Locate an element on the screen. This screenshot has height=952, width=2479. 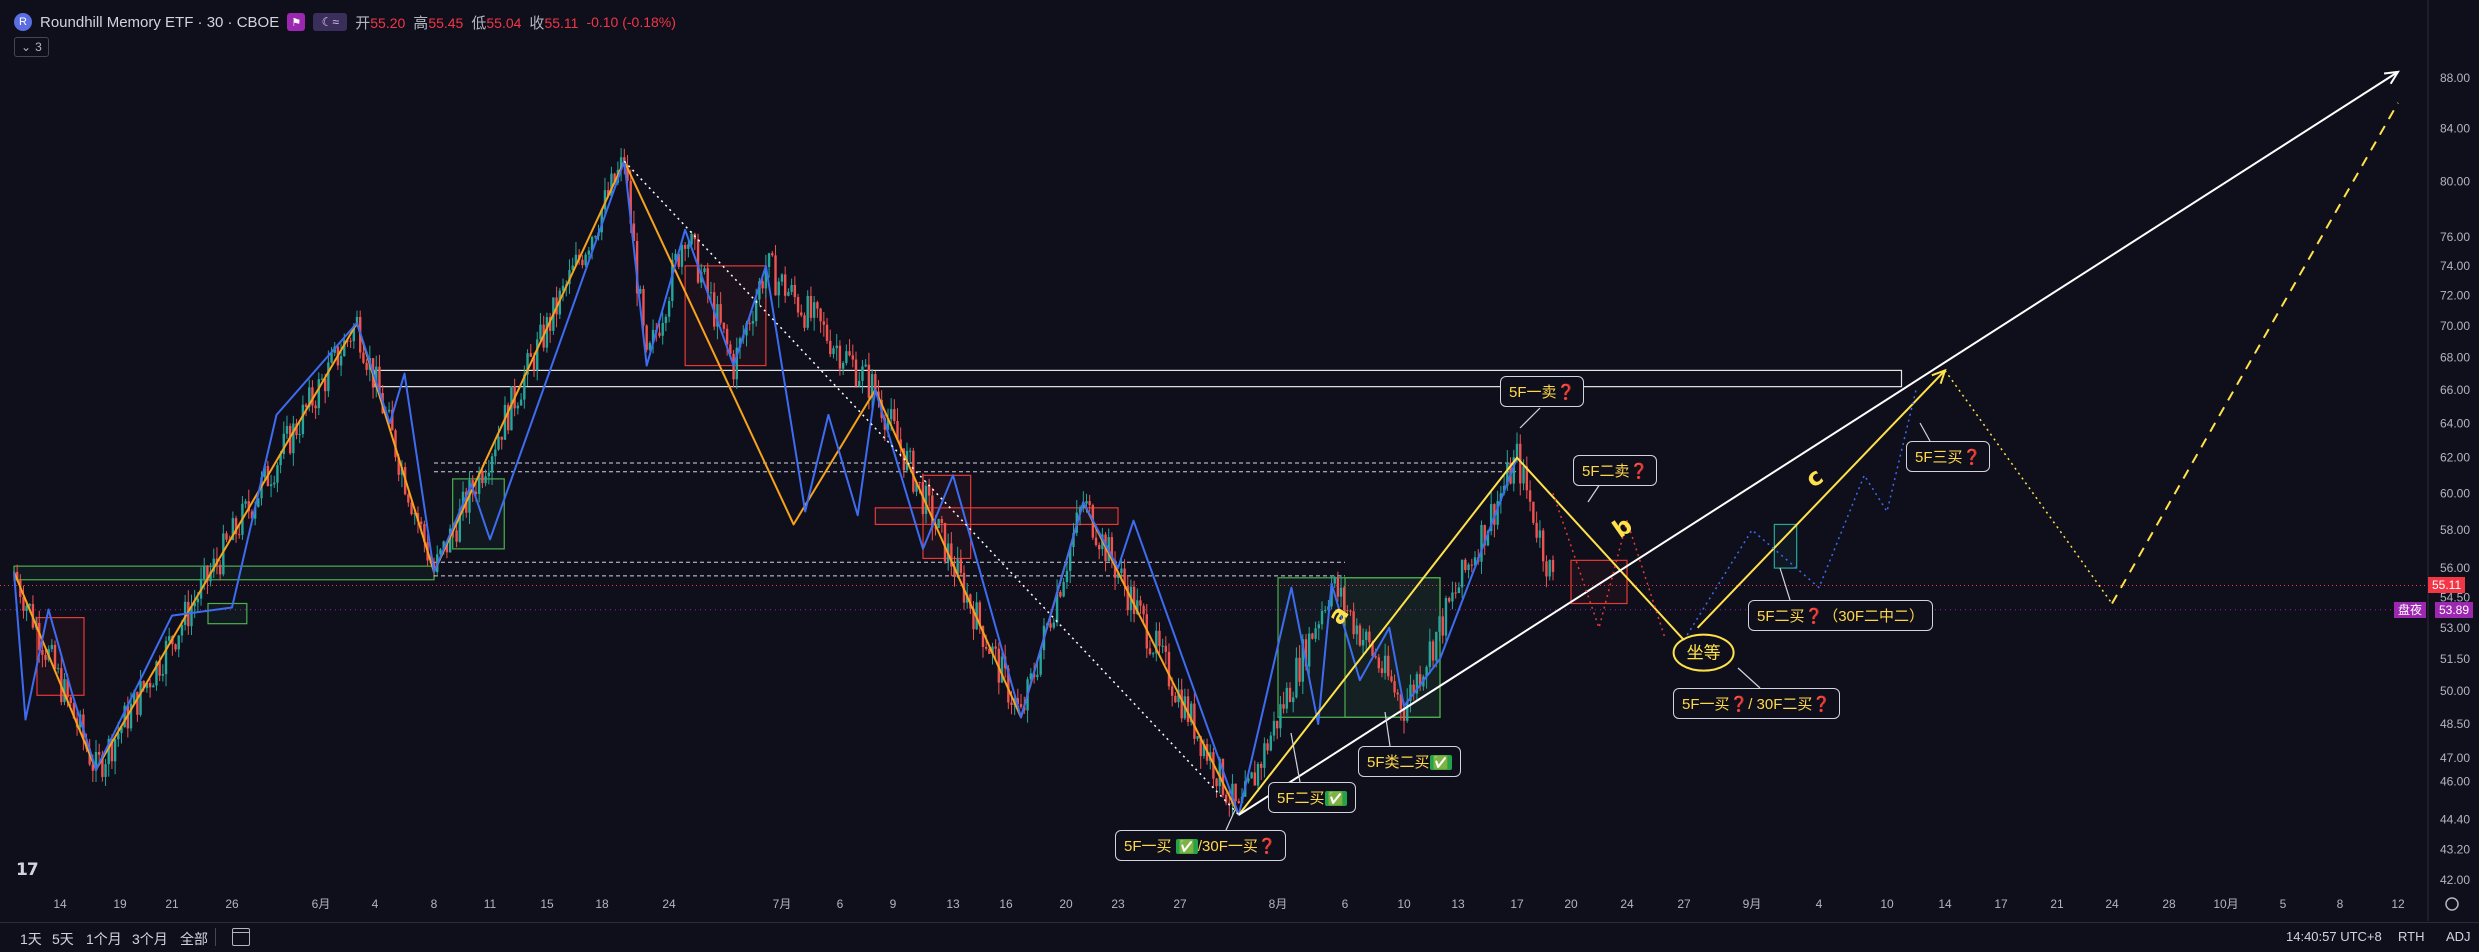
time-tick-label: 8 is located at coordinates (434, 904).